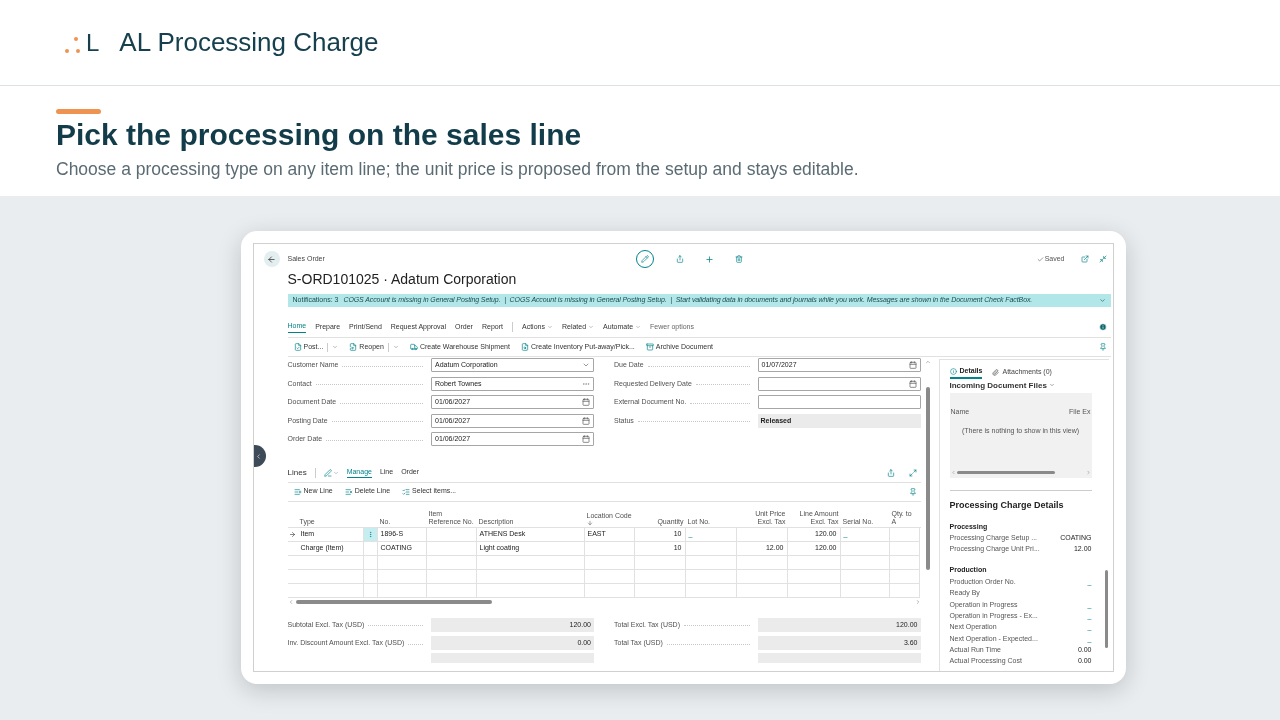  Describe the element at coordinates (402, 279) in the screenshot. I see `record-title: S-ORD101025 · Adatum Corporation` at that location.